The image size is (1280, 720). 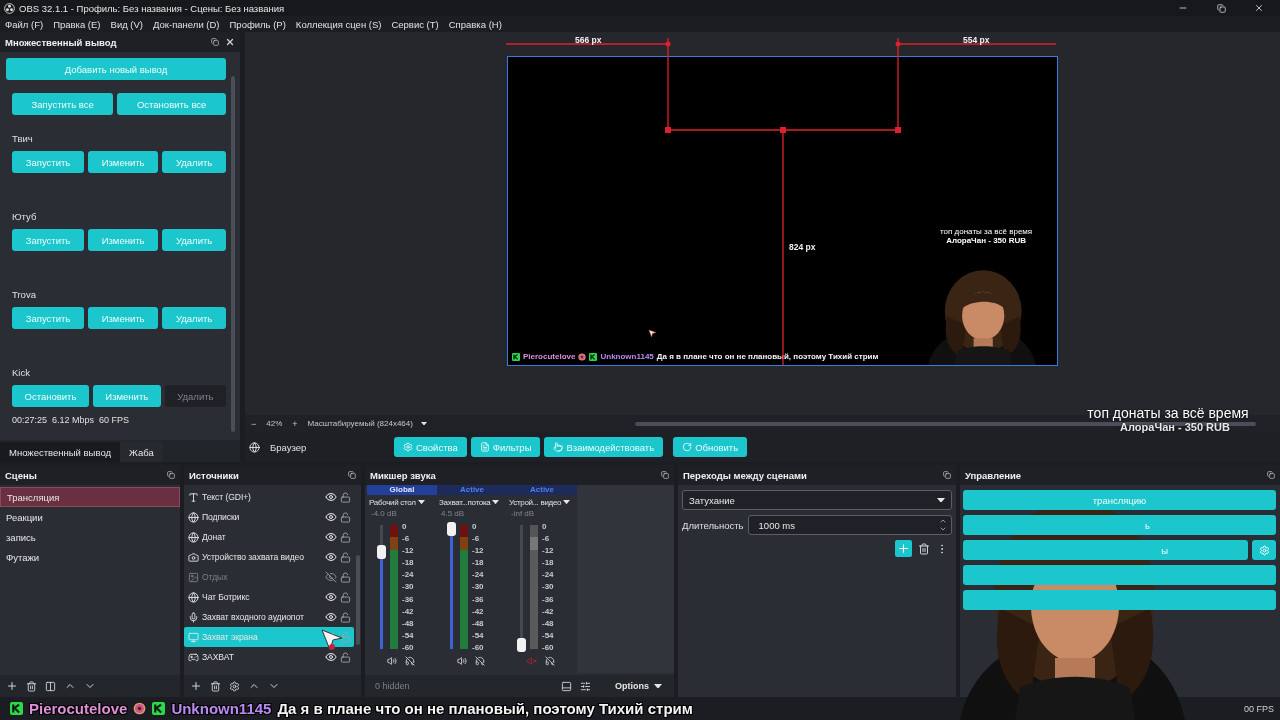 What do you see at coordinates (90, 517) in the screenshot?
I see `scene-item: Реакции` at bounding box center [90, 517].